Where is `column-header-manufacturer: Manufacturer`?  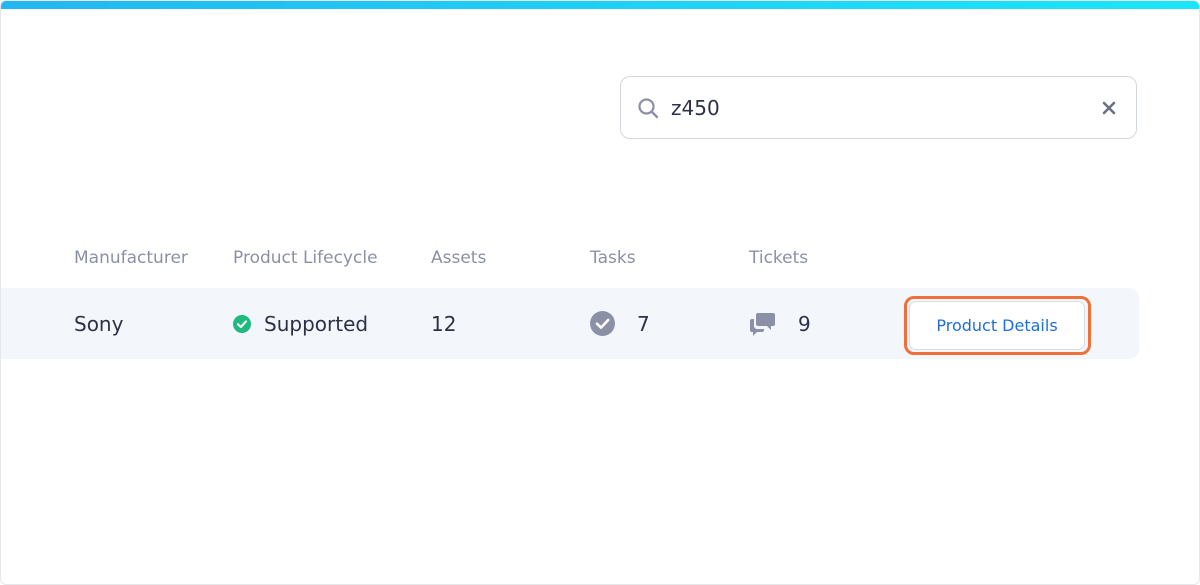 column-header-manufacturer: Manufacturer is located at coordinates (131, 258).